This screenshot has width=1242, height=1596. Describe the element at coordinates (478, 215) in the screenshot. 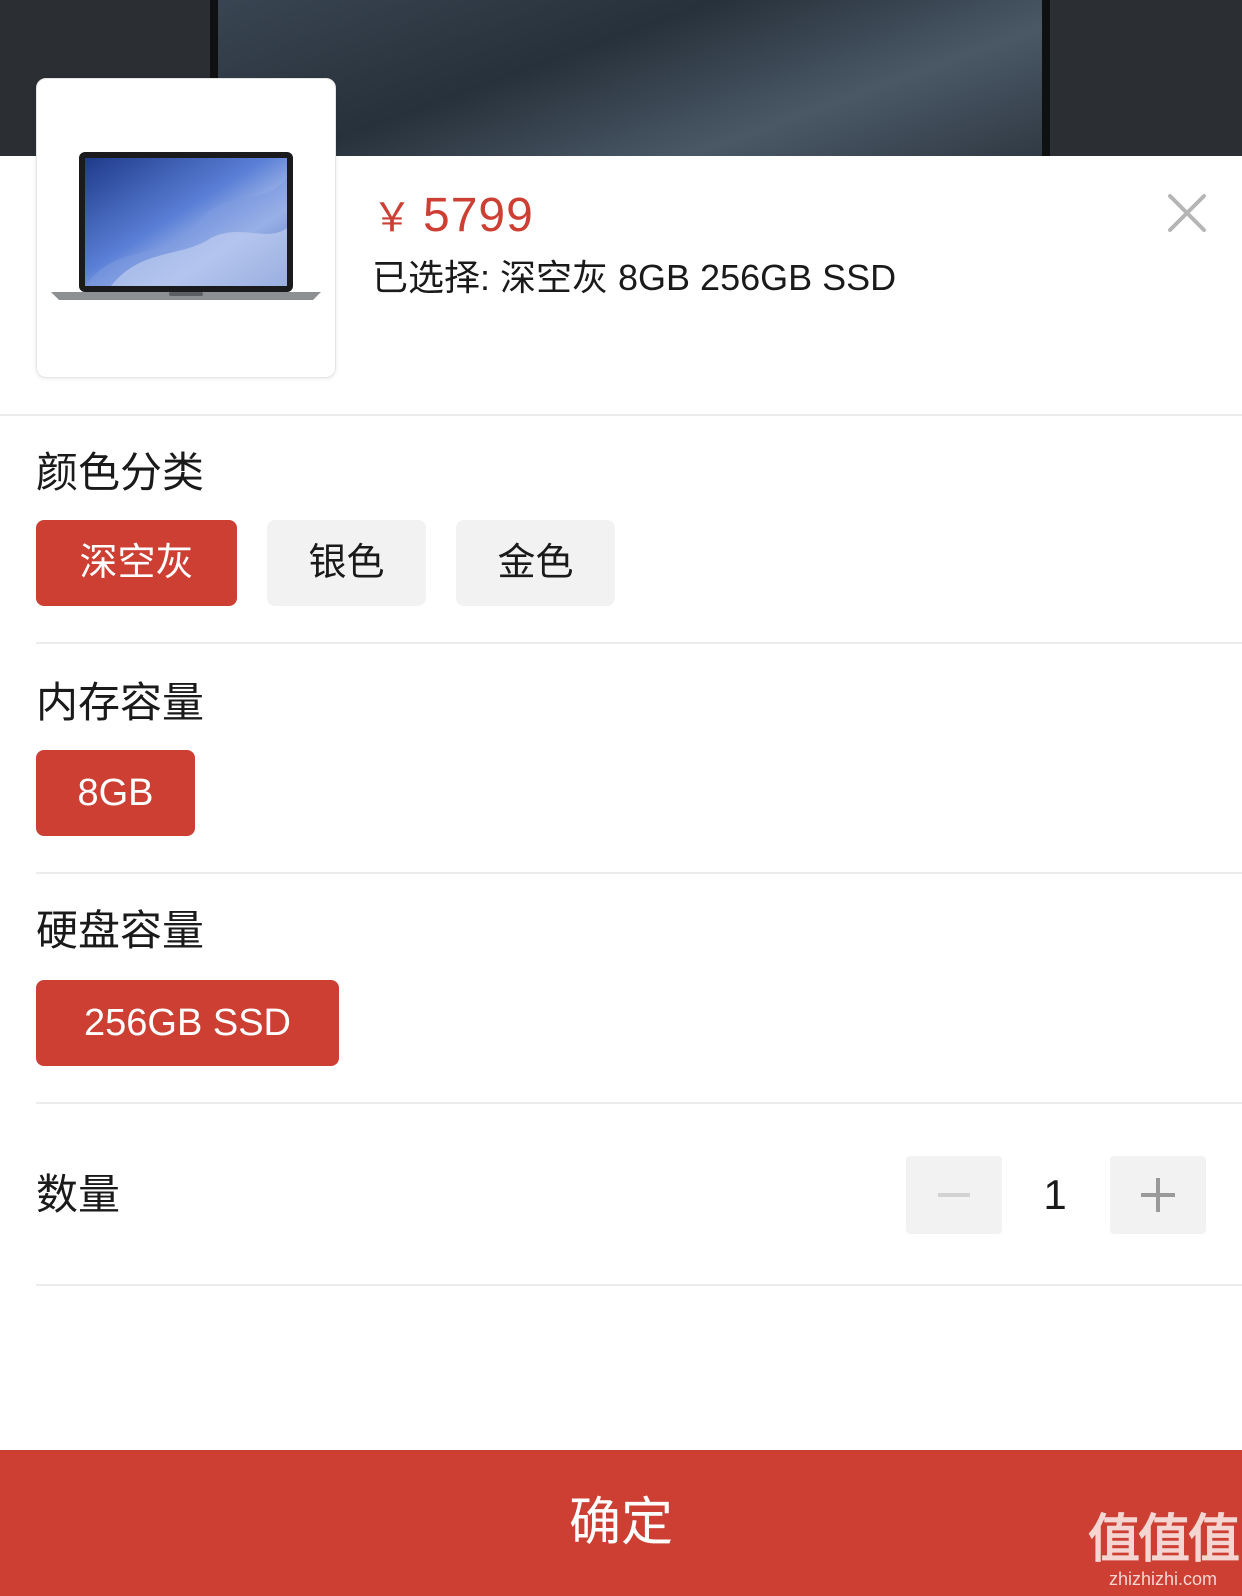

I see `price-value: 5799` at that location.